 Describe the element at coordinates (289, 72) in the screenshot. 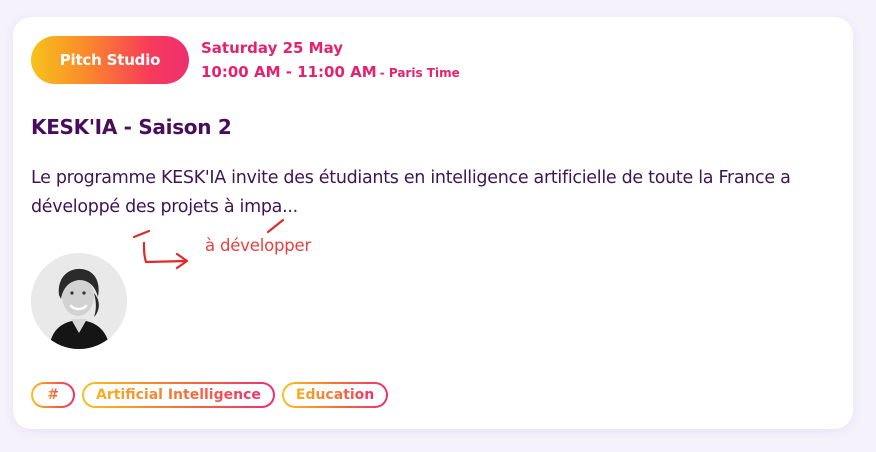

I see `event-time: 10:00 AM - 11:00 AM` at that location.